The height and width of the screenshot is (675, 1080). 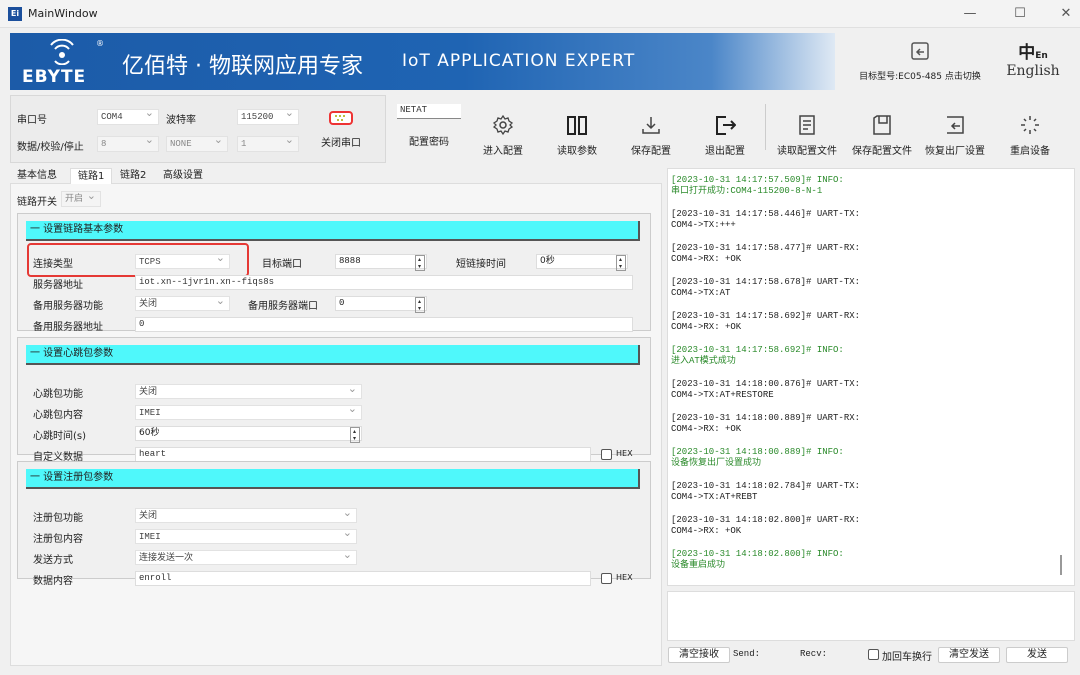 What do you see at coordinates (969, 655) in the screenshot?
I see `clear-send-button: 清空发送` at bounding box center [969, 655].